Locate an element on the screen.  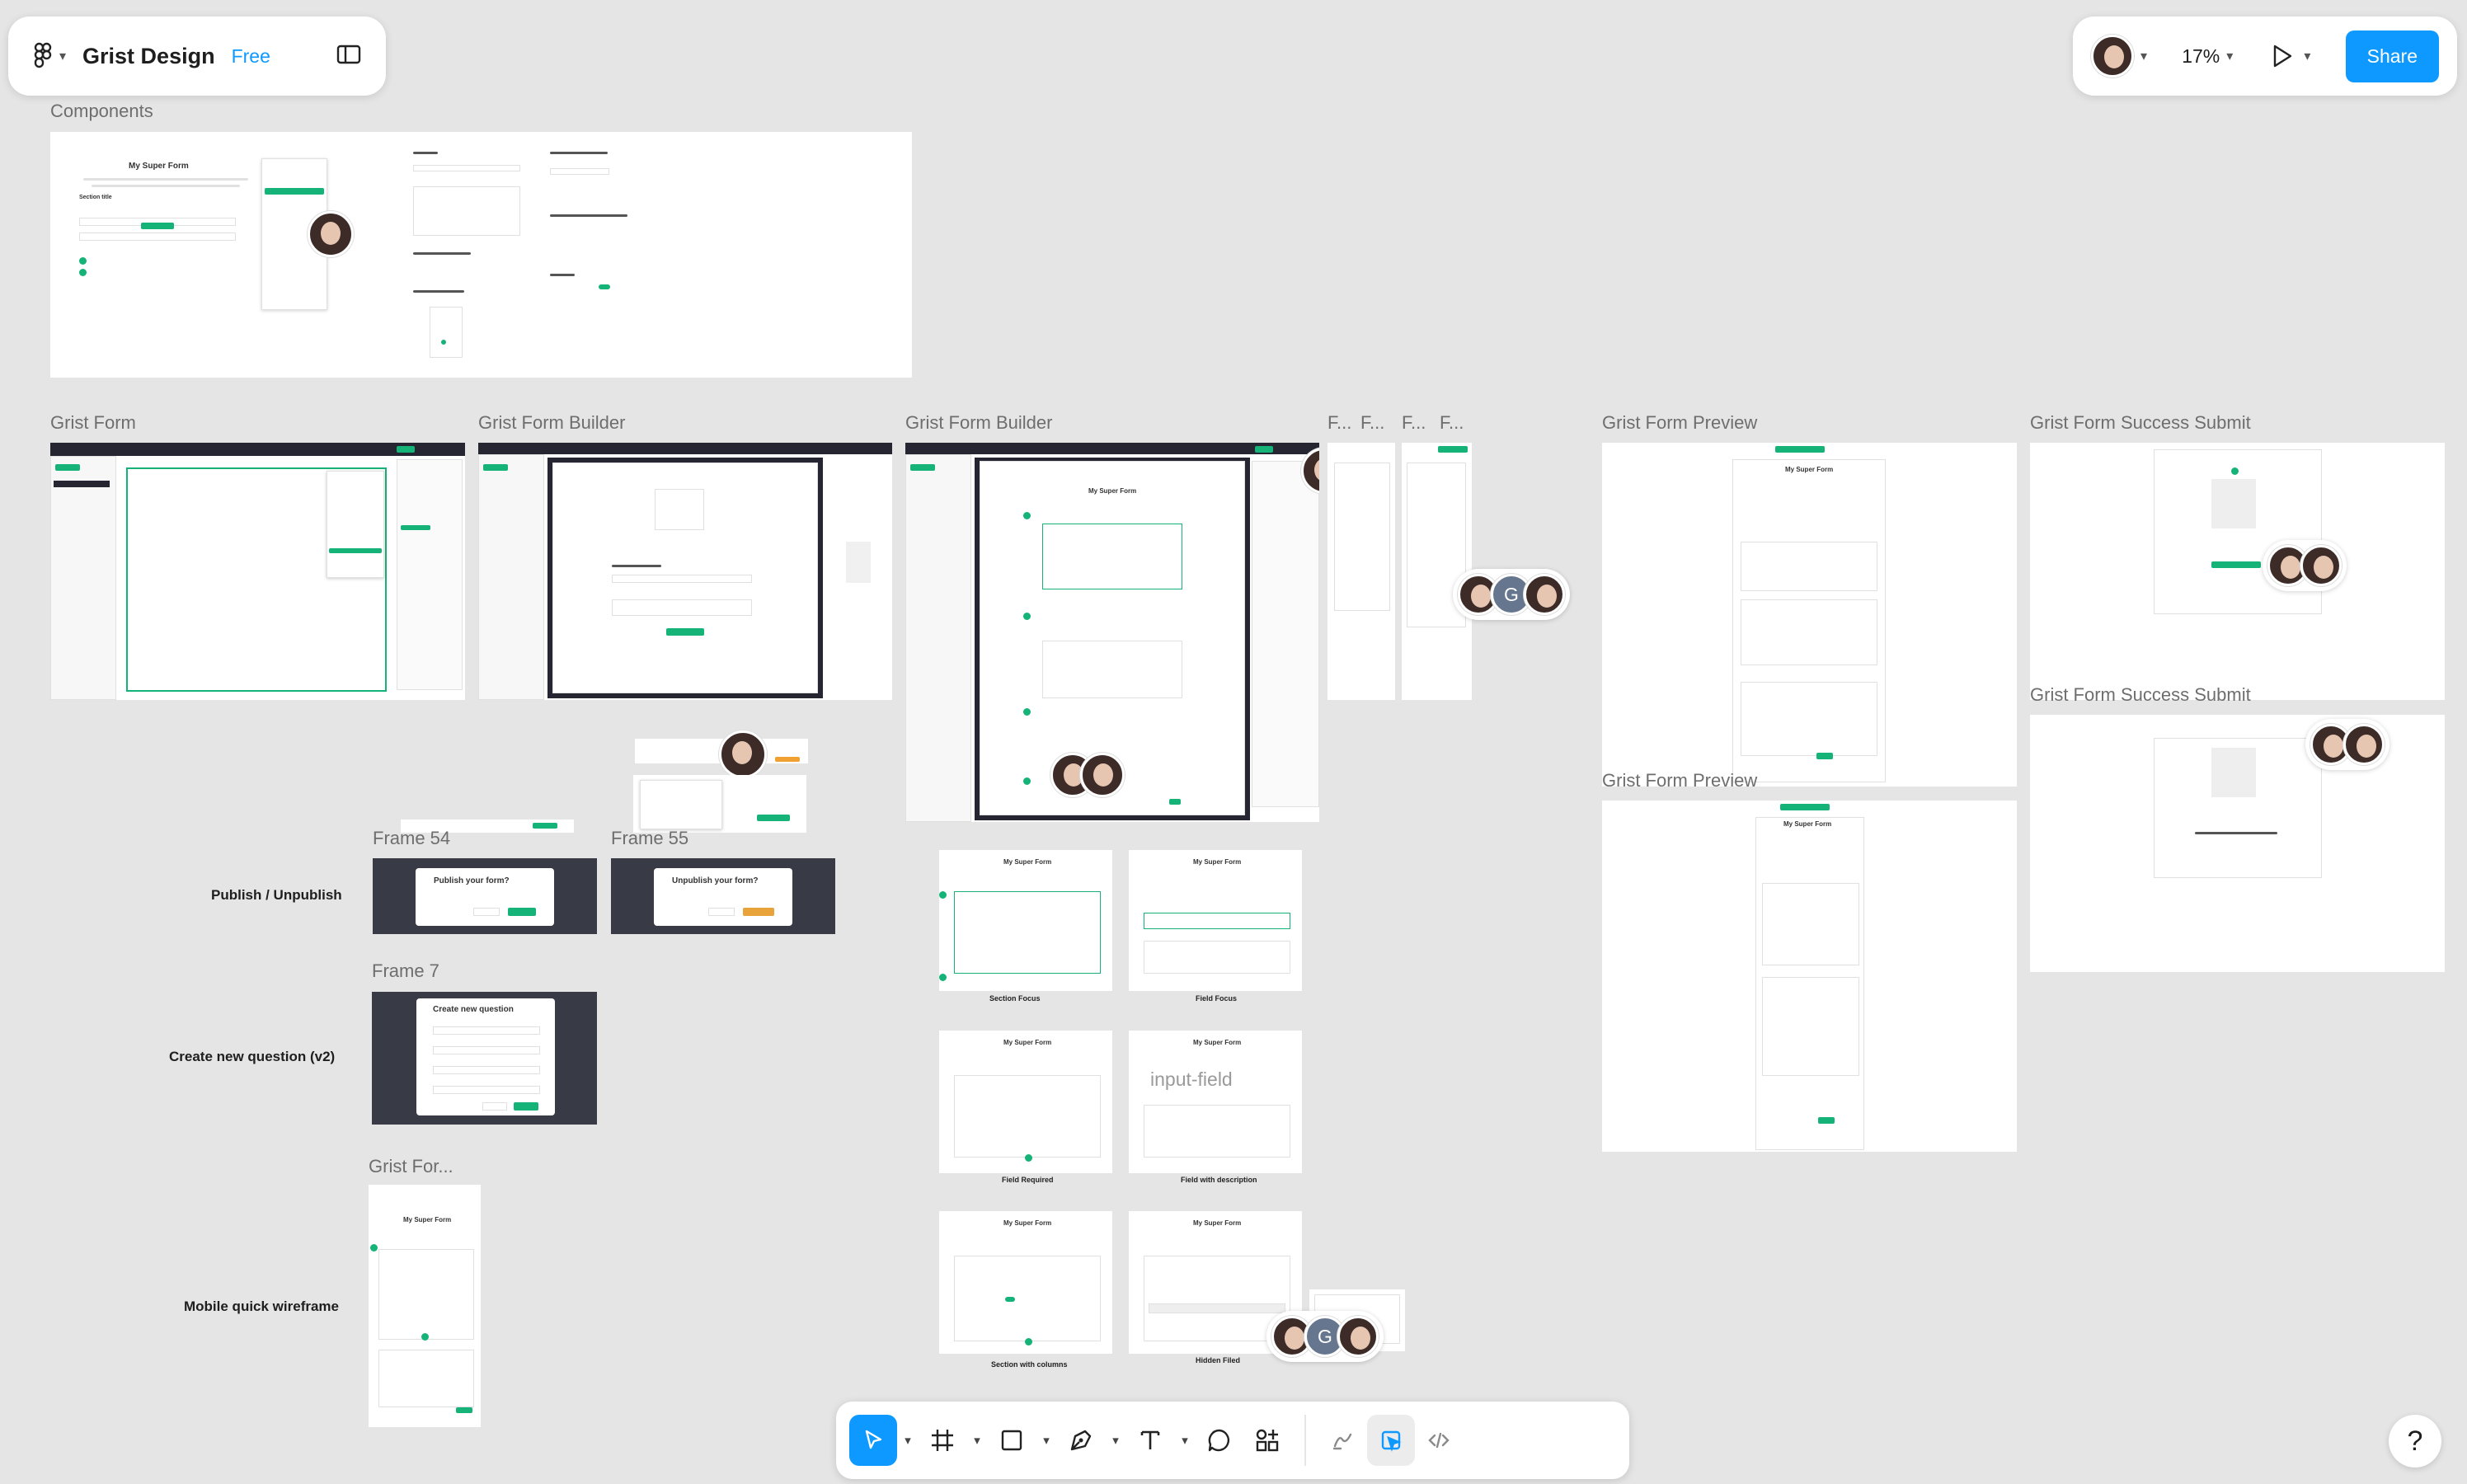
frame-grist-form-builder-2: My Super Form is located at coordinates (1112, 632).